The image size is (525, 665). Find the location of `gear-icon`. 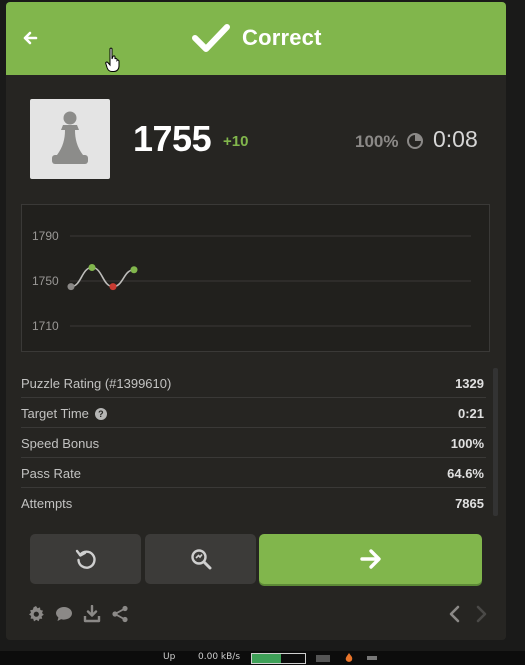

gear-icon is located at coordinates (36, 614).